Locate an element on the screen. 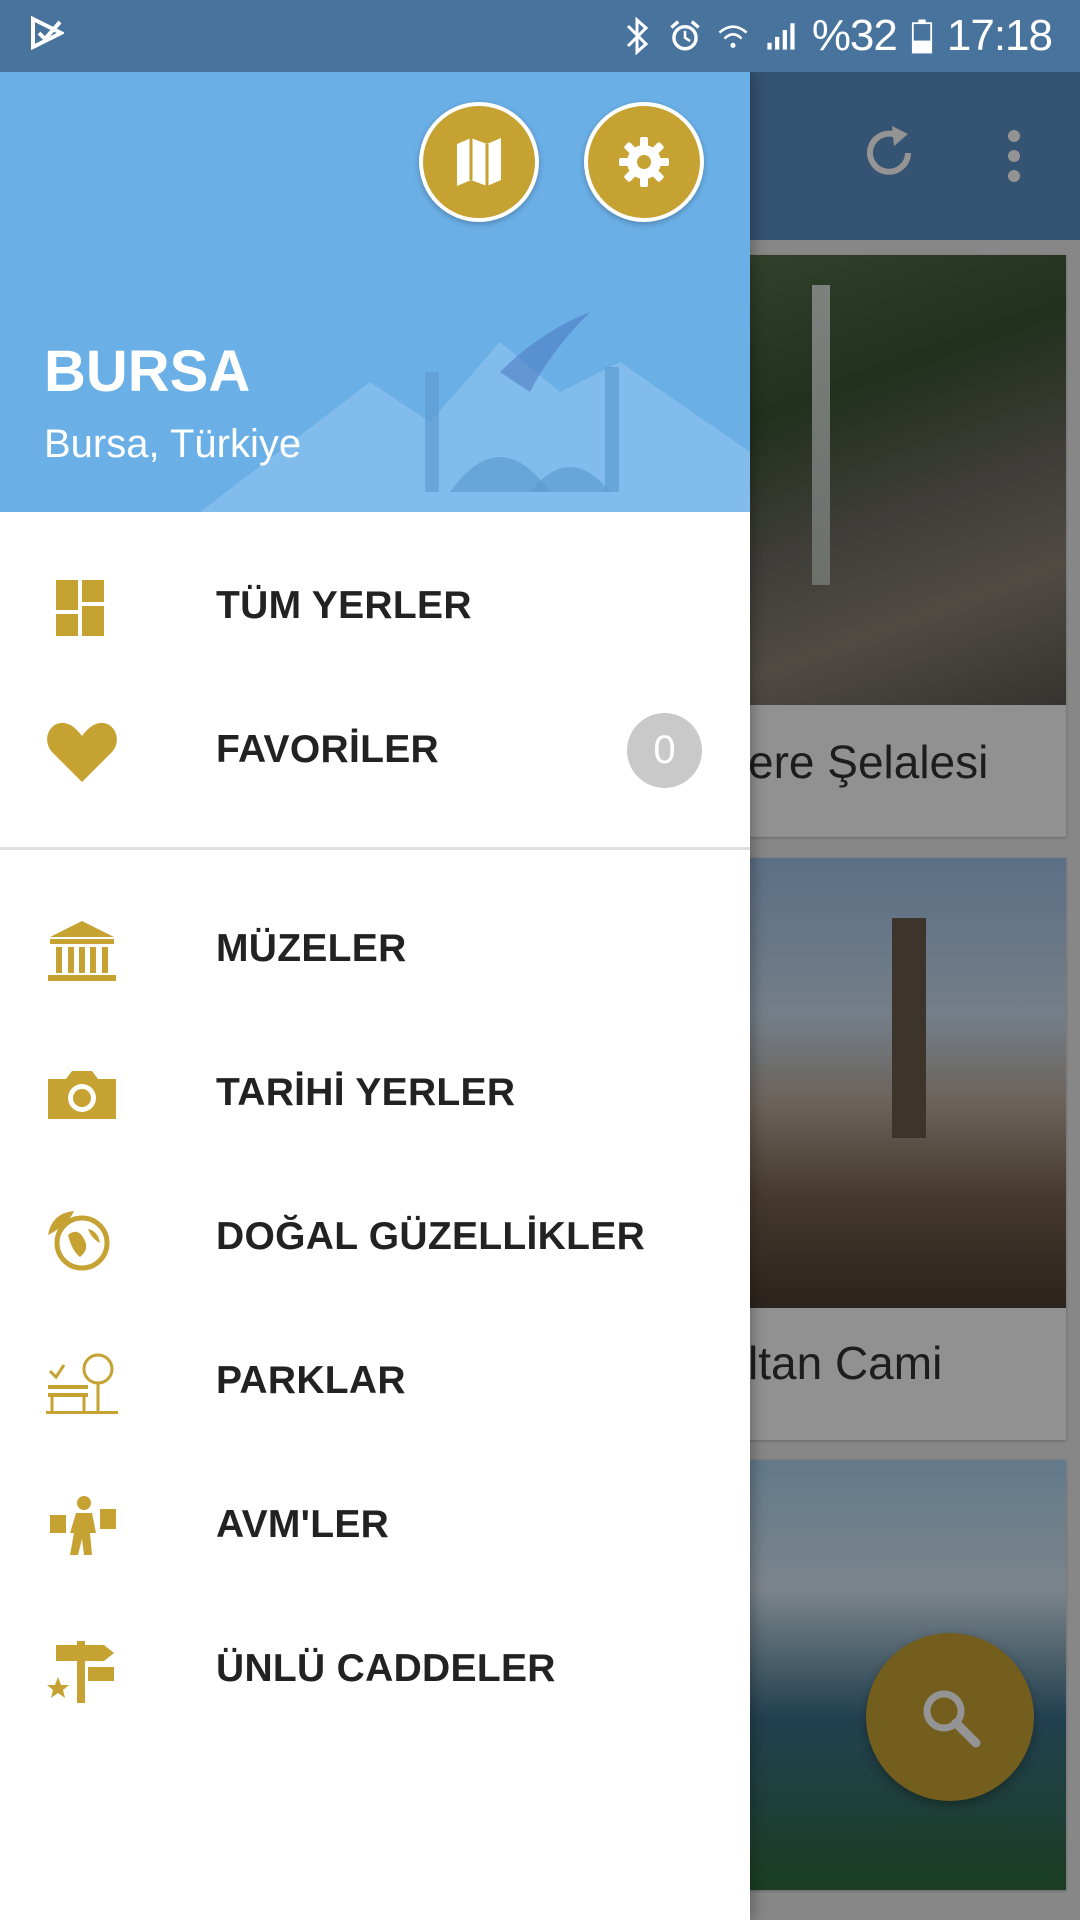 The width and height of the screenshot is (1080, 1920). menu-item-museums: MÜZELER is located at coordinates (375, 949).